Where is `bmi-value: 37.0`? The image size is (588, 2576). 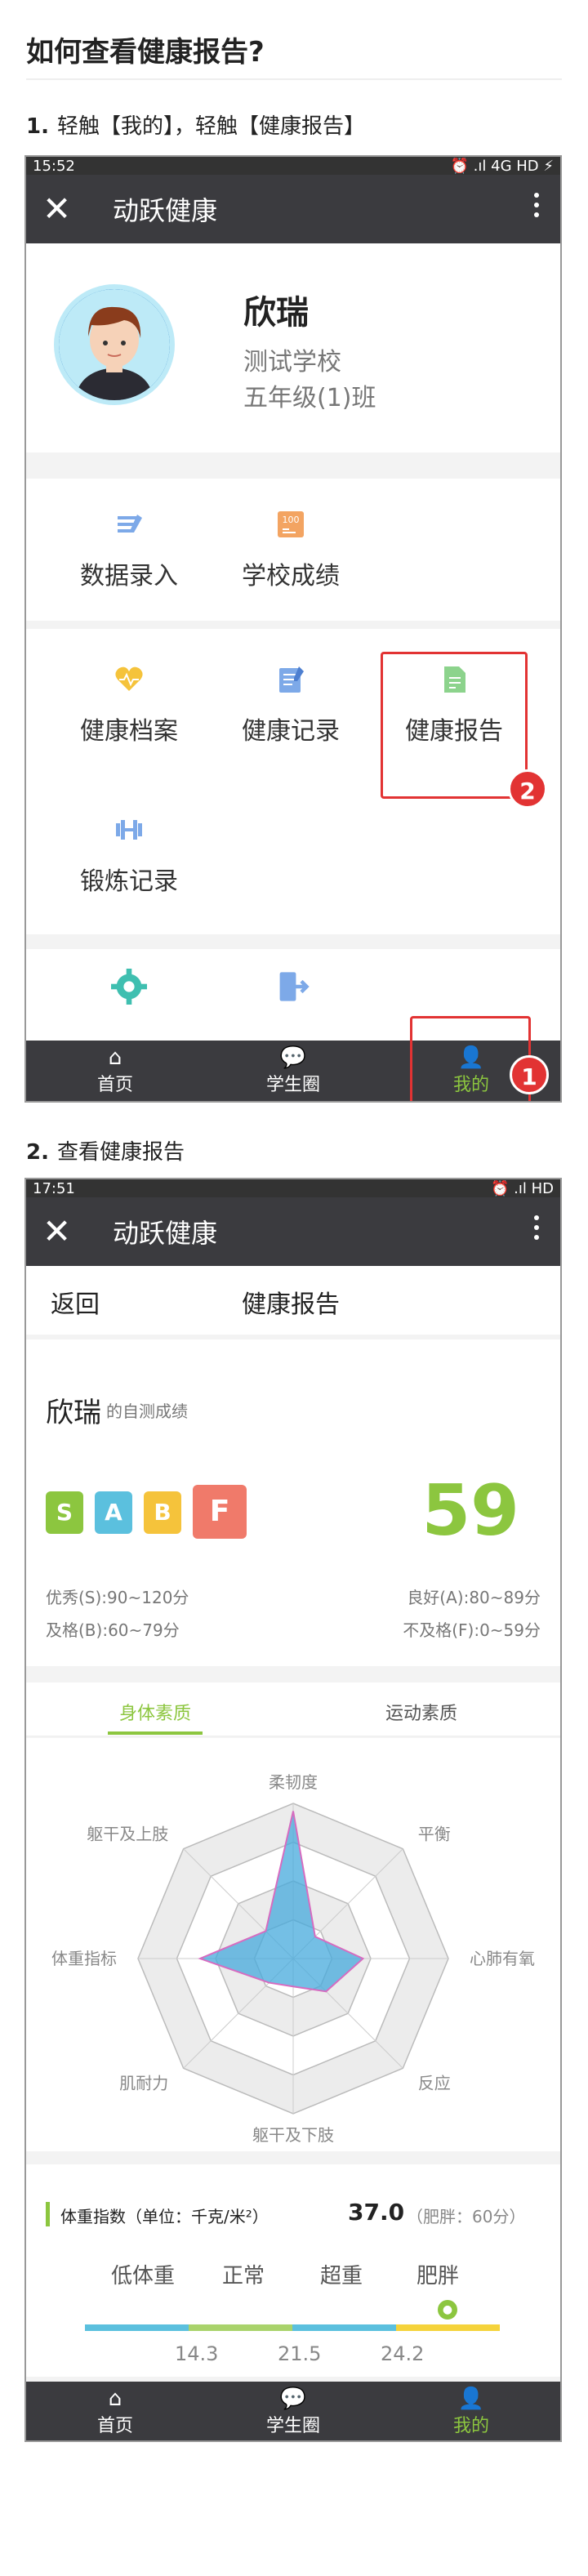 bmi-value: 37.0 is located at coordinates (376, 2212).